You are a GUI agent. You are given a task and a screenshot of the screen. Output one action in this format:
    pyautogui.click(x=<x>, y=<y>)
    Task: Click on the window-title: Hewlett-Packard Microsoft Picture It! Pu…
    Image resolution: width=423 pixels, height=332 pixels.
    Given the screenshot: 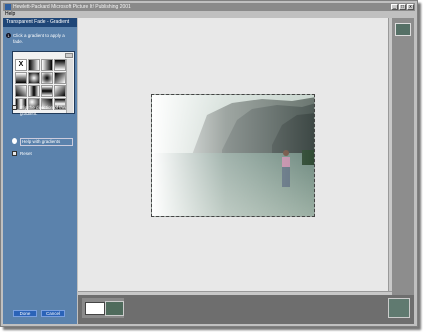 What is the action you would take?
    pyautogui.click(x=72, y=7)
    